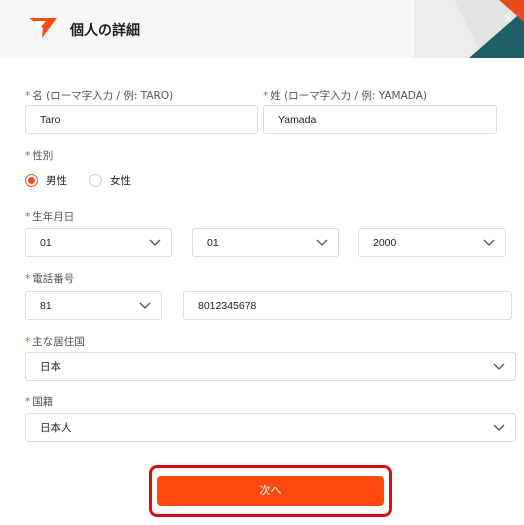 This screenshot has height=525, width=524. I want to click on birthdate-label: * 生年月日, so click(50, 217).